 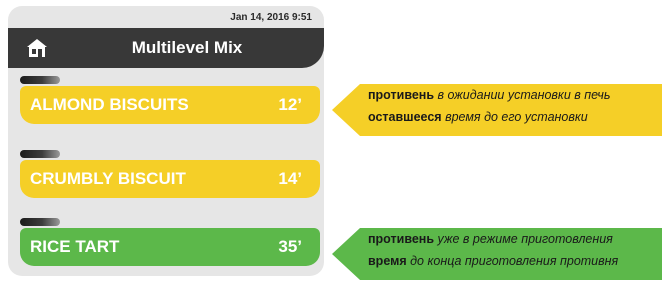 I want to click on tray-time: 35’, so click(x=290, y=246).